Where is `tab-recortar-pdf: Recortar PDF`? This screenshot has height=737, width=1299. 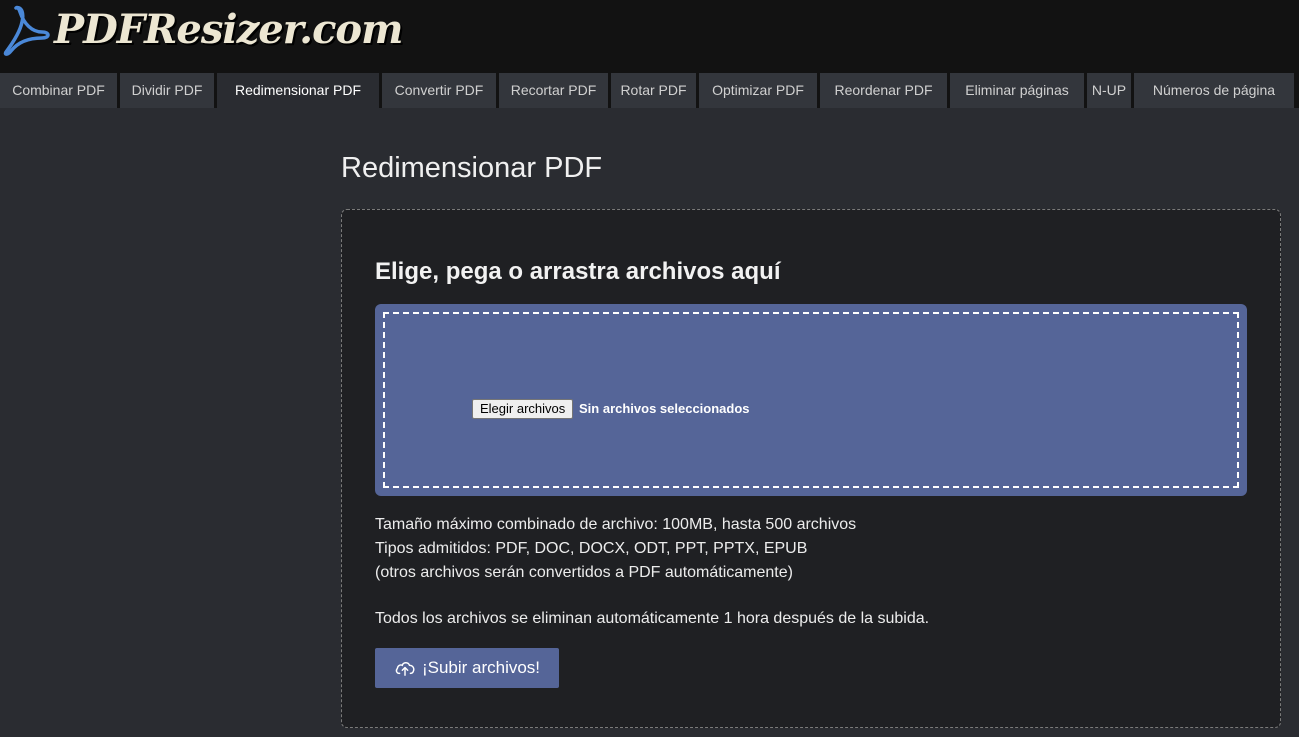
tab-recortar-pdf: Recortar PDF is located at coordinates (553, 90).